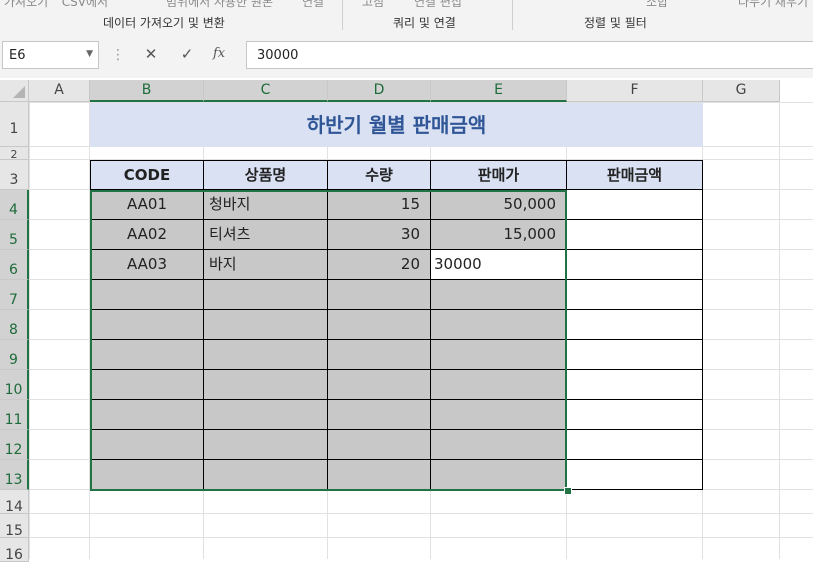 This screenshot has width=813, height=572. I want to click on table-cell: 티셔츠, so click(266, 235).